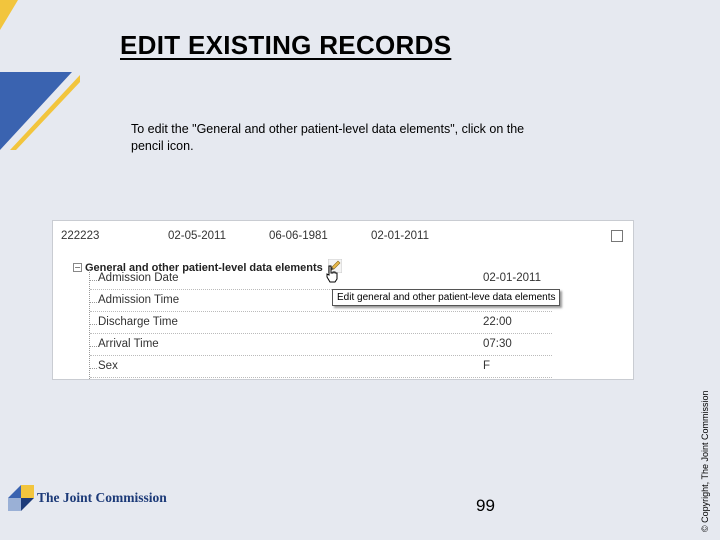 The width and height of the screenshot is (720, 540). What do you see at coordinates (298, 236) in the screenshot?
I see `record-date-2: 06-06-1981` at bounding box center [298, 236].